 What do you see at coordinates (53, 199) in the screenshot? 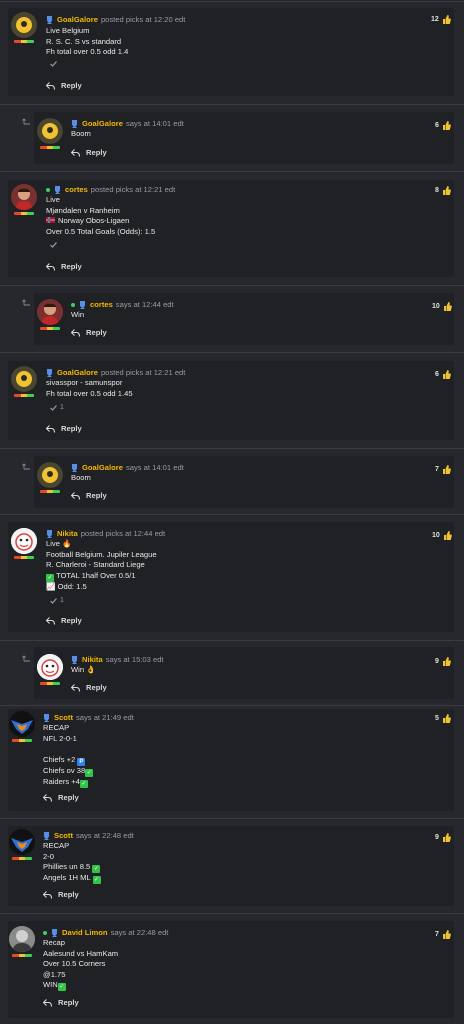
I see `post-line: Live` at bounding box center [53, 199].